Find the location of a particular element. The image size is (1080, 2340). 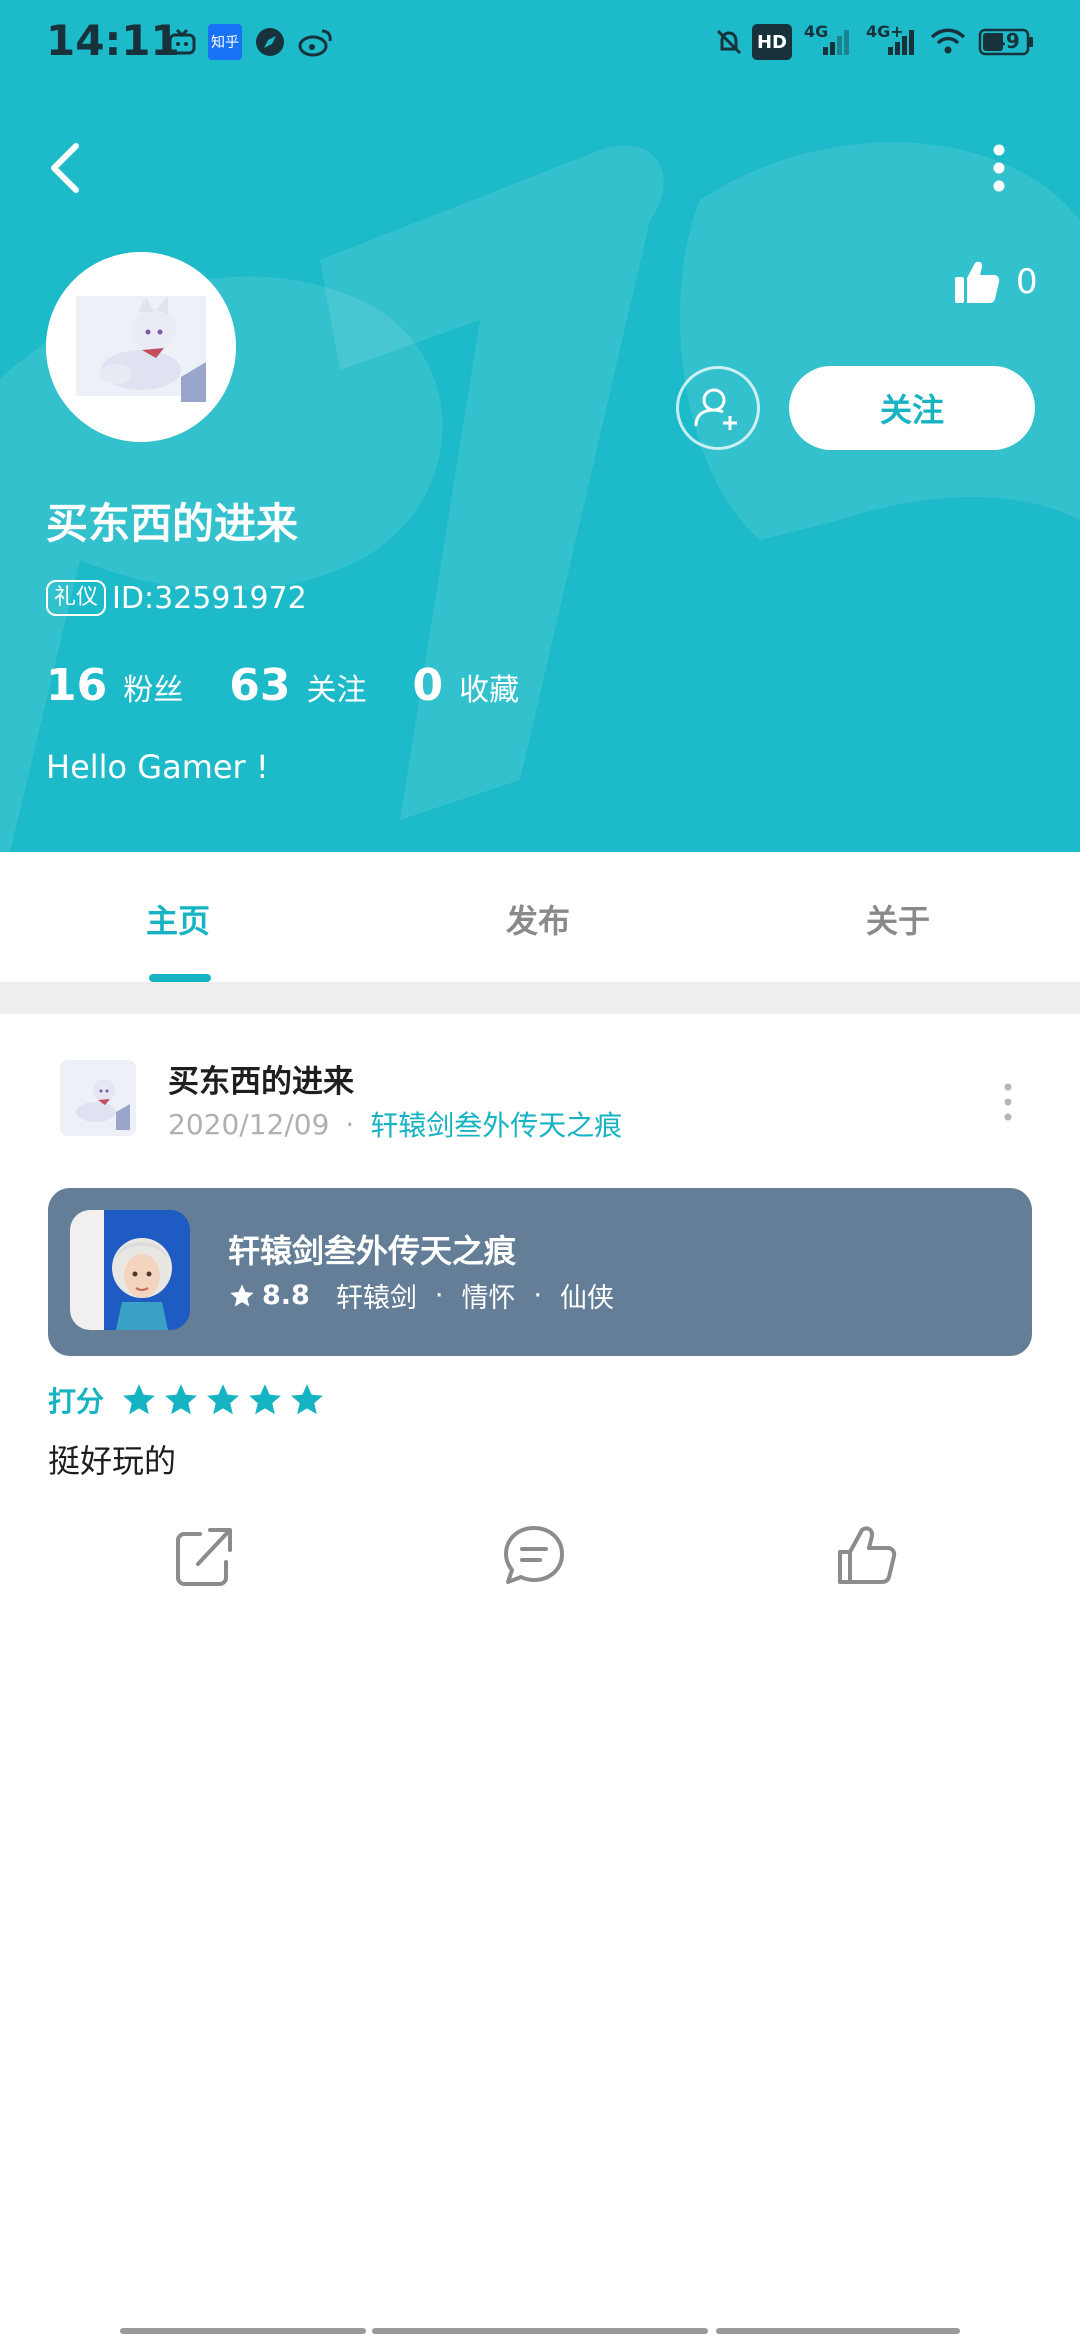

follow-button: 关注 is located at coordinates (912, 408).